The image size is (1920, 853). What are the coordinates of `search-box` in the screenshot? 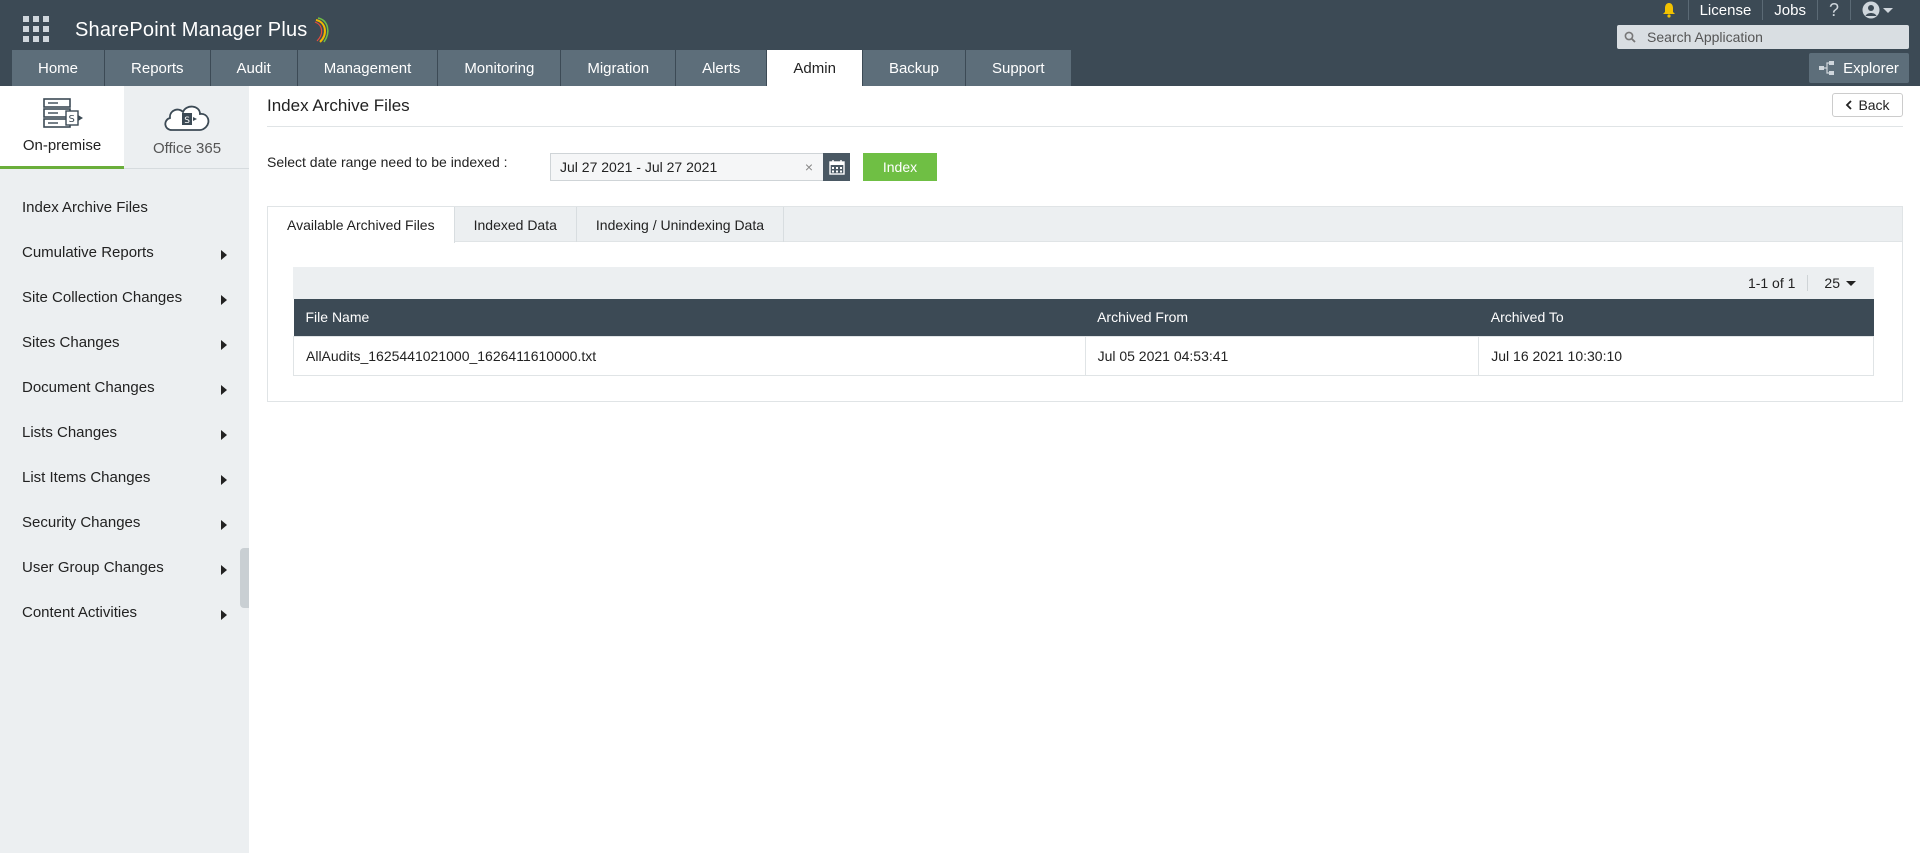 It's located at (1763, 37).